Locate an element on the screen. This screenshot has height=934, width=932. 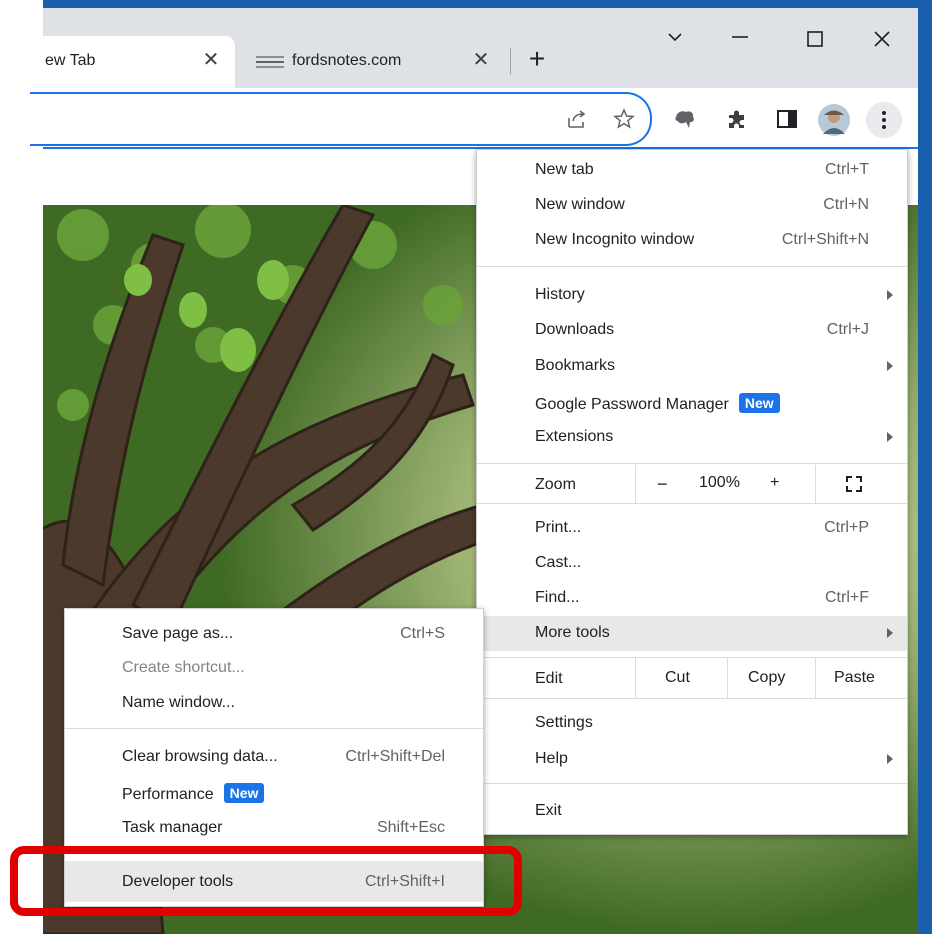
menu-item-shortcut: Ctrl+S is located at coordinates (422, 633).